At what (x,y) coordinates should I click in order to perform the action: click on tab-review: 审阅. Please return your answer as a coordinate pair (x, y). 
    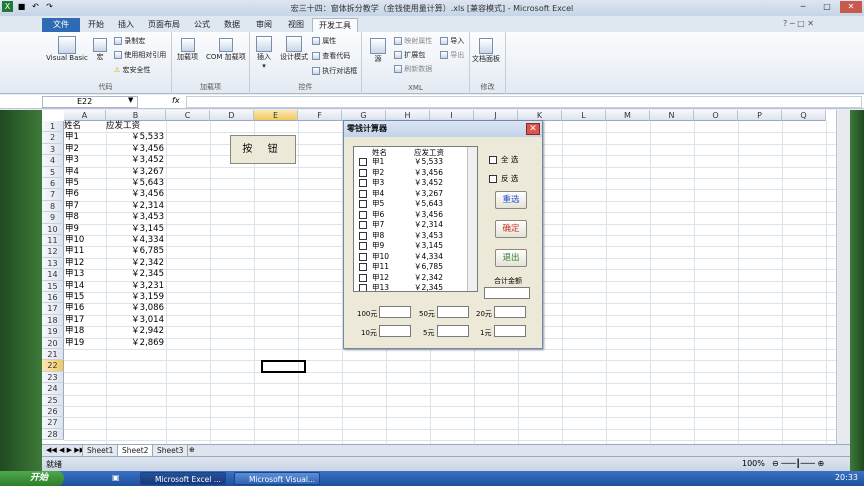
    Looking at the image, I should click on (264, 25).